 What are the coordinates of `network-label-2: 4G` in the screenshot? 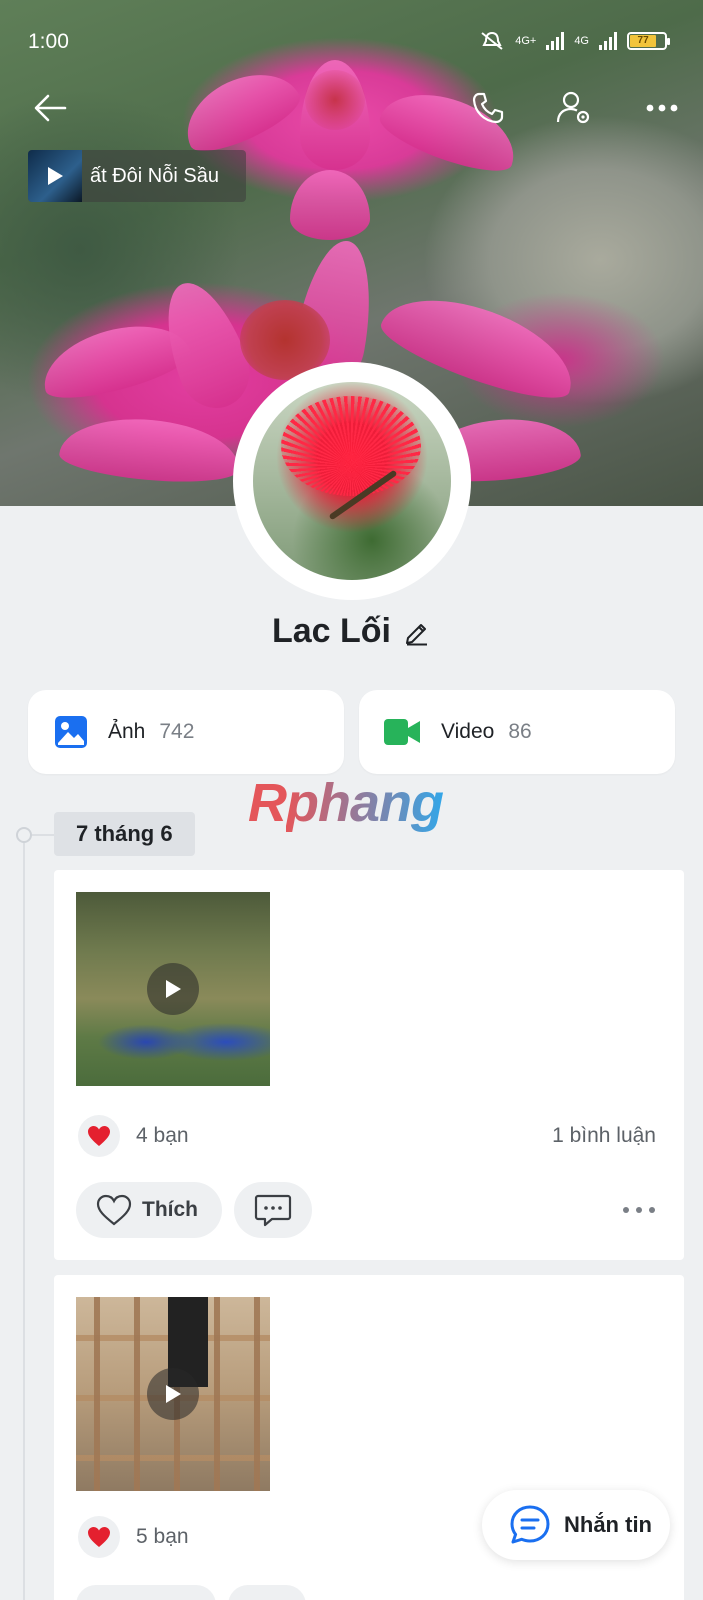 It's located at (581, 41).